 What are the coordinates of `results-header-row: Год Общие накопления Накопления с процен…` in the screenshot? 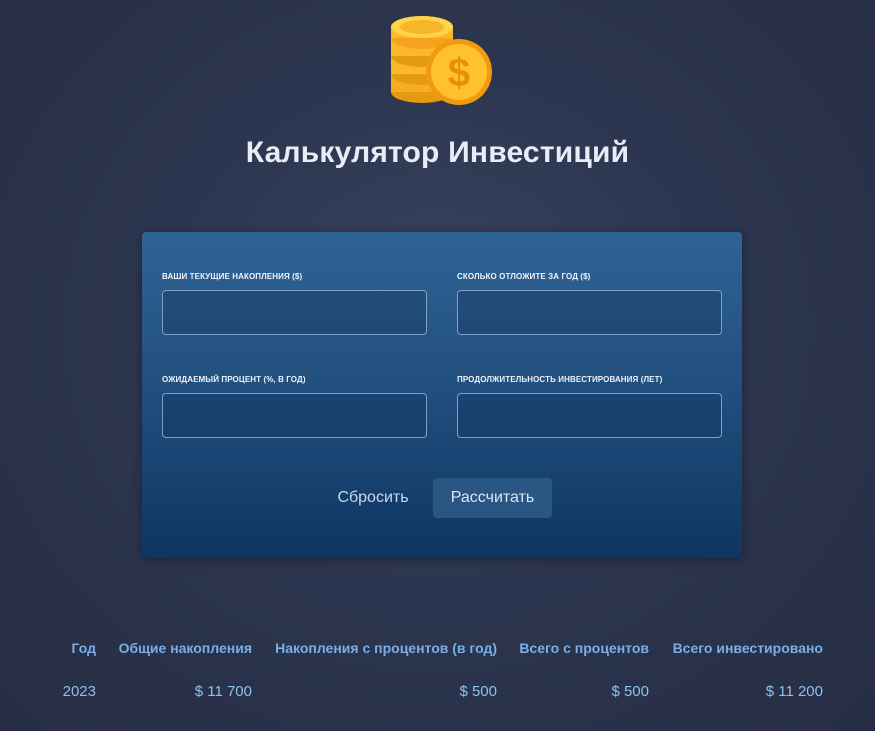 It's located at (442, 648).